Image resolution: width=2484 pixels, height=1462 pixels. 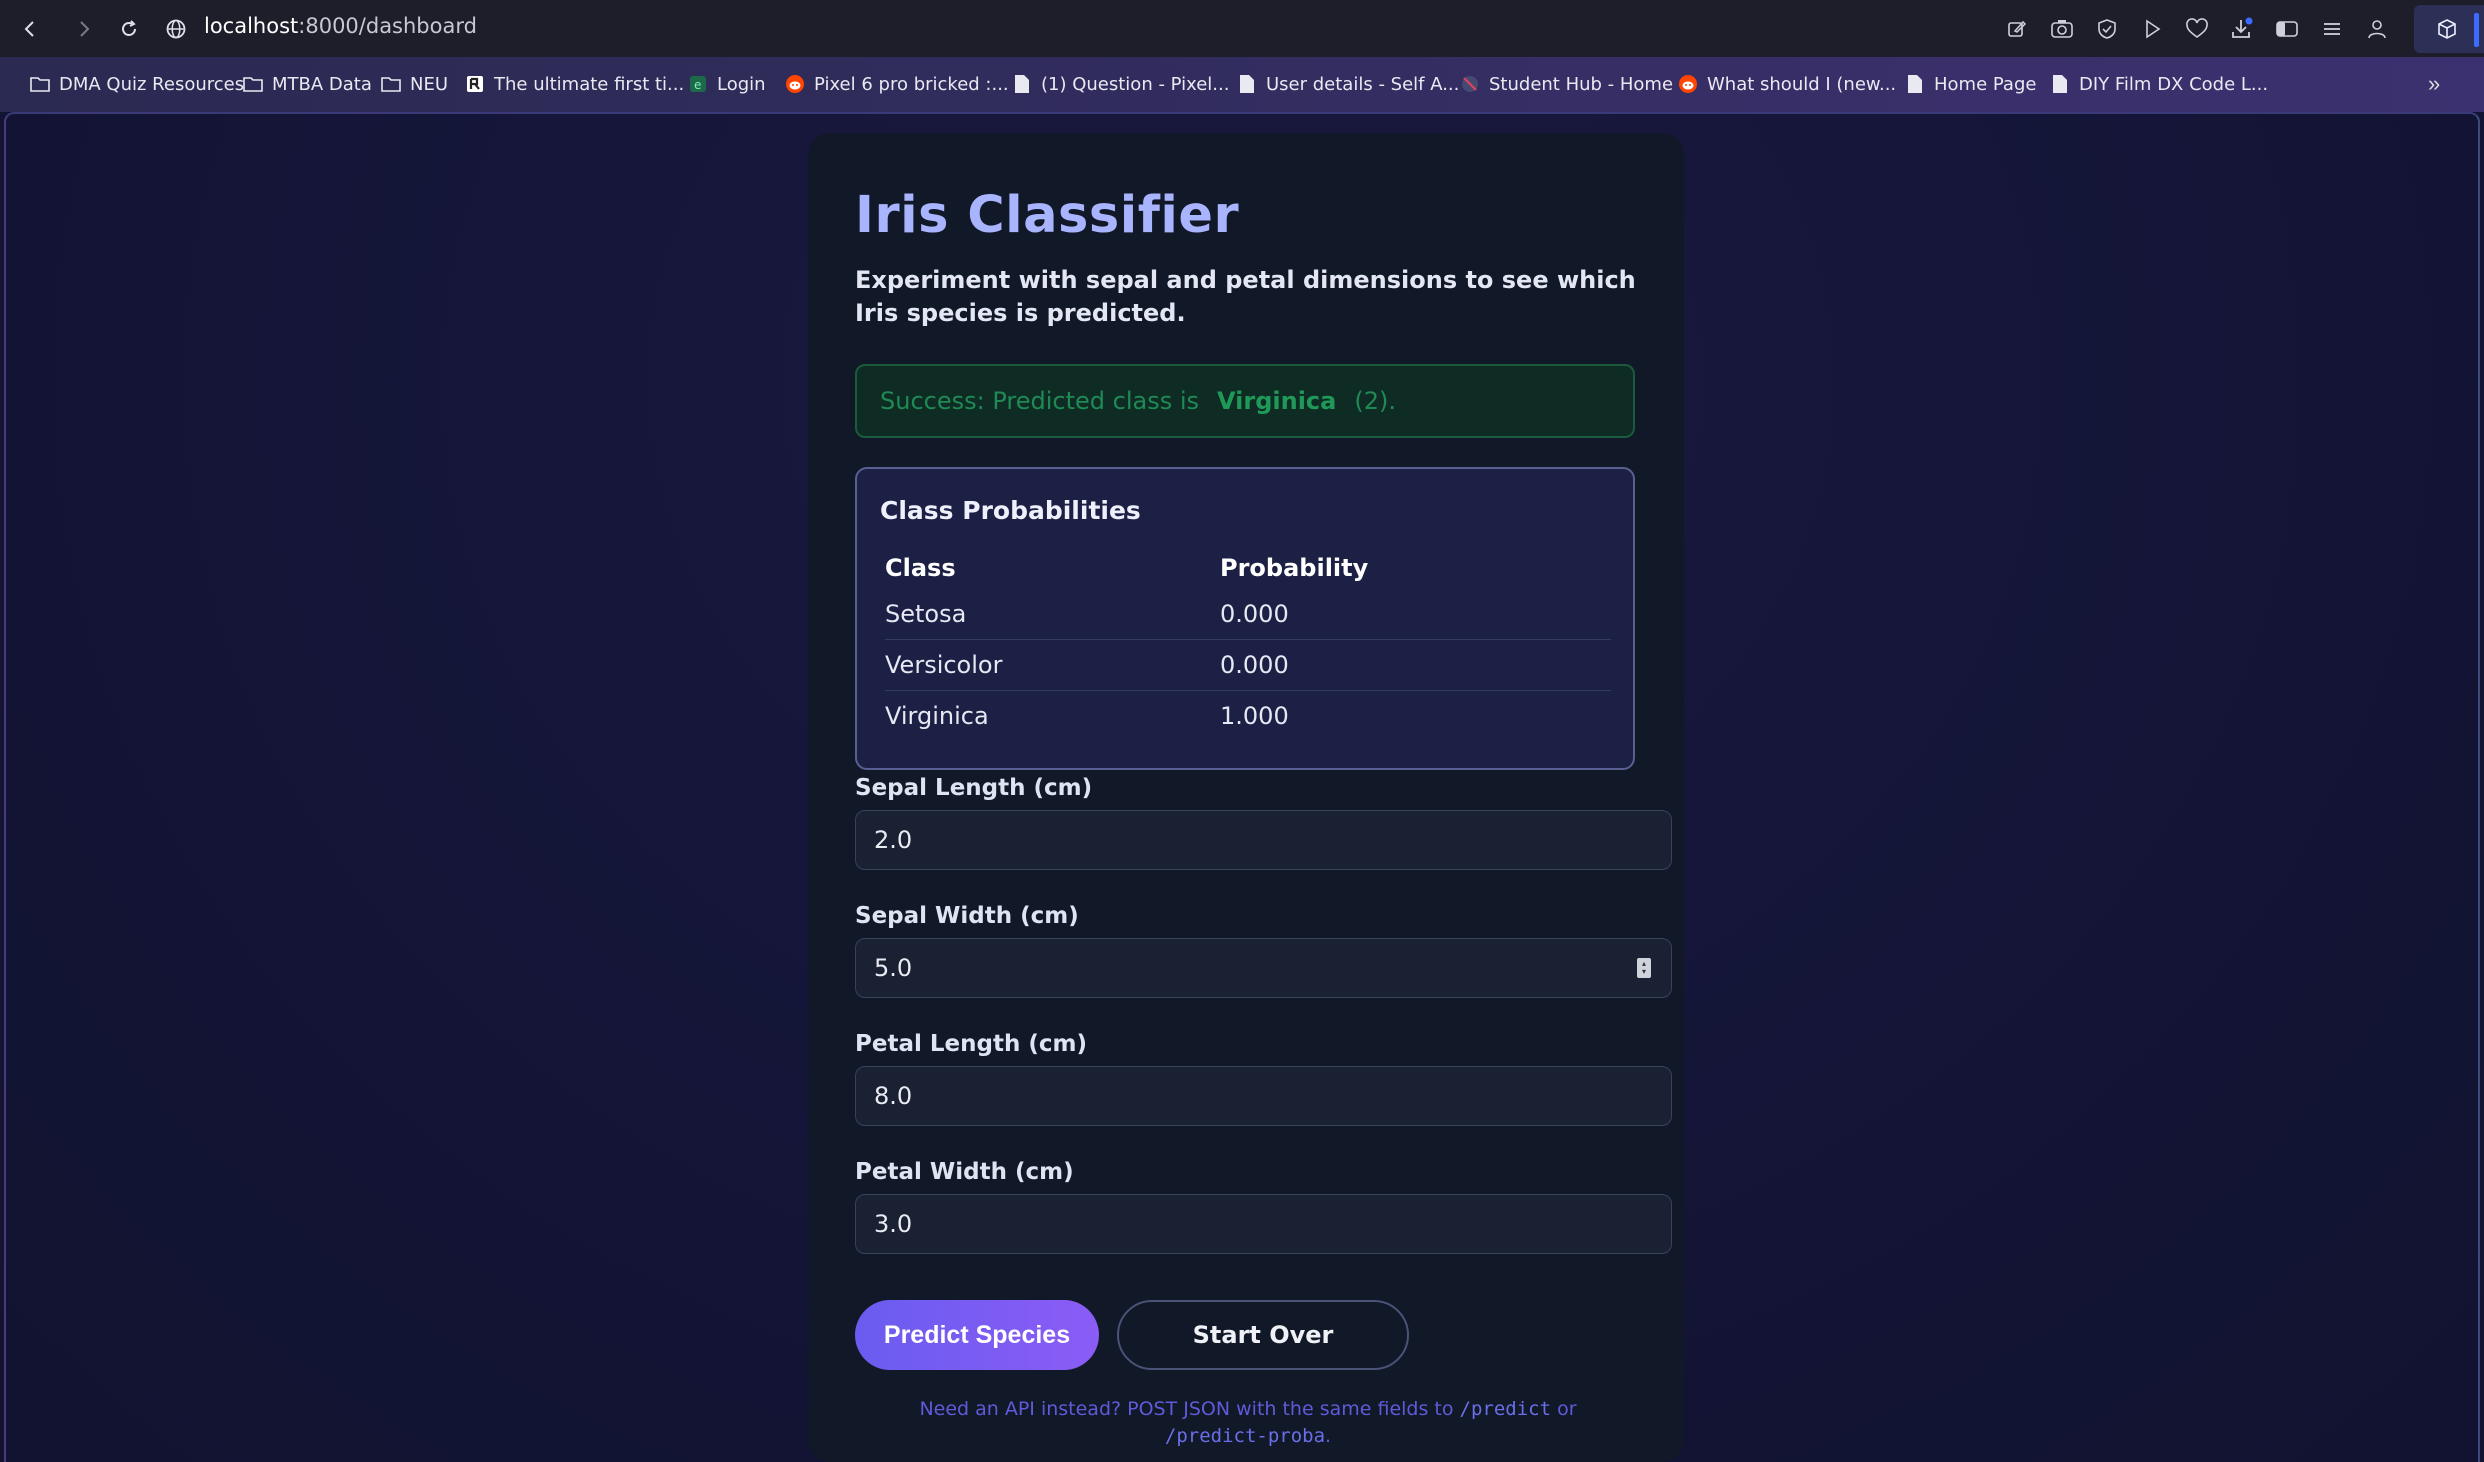 I want to click on camera-icon, so click(x=2062, y=29).